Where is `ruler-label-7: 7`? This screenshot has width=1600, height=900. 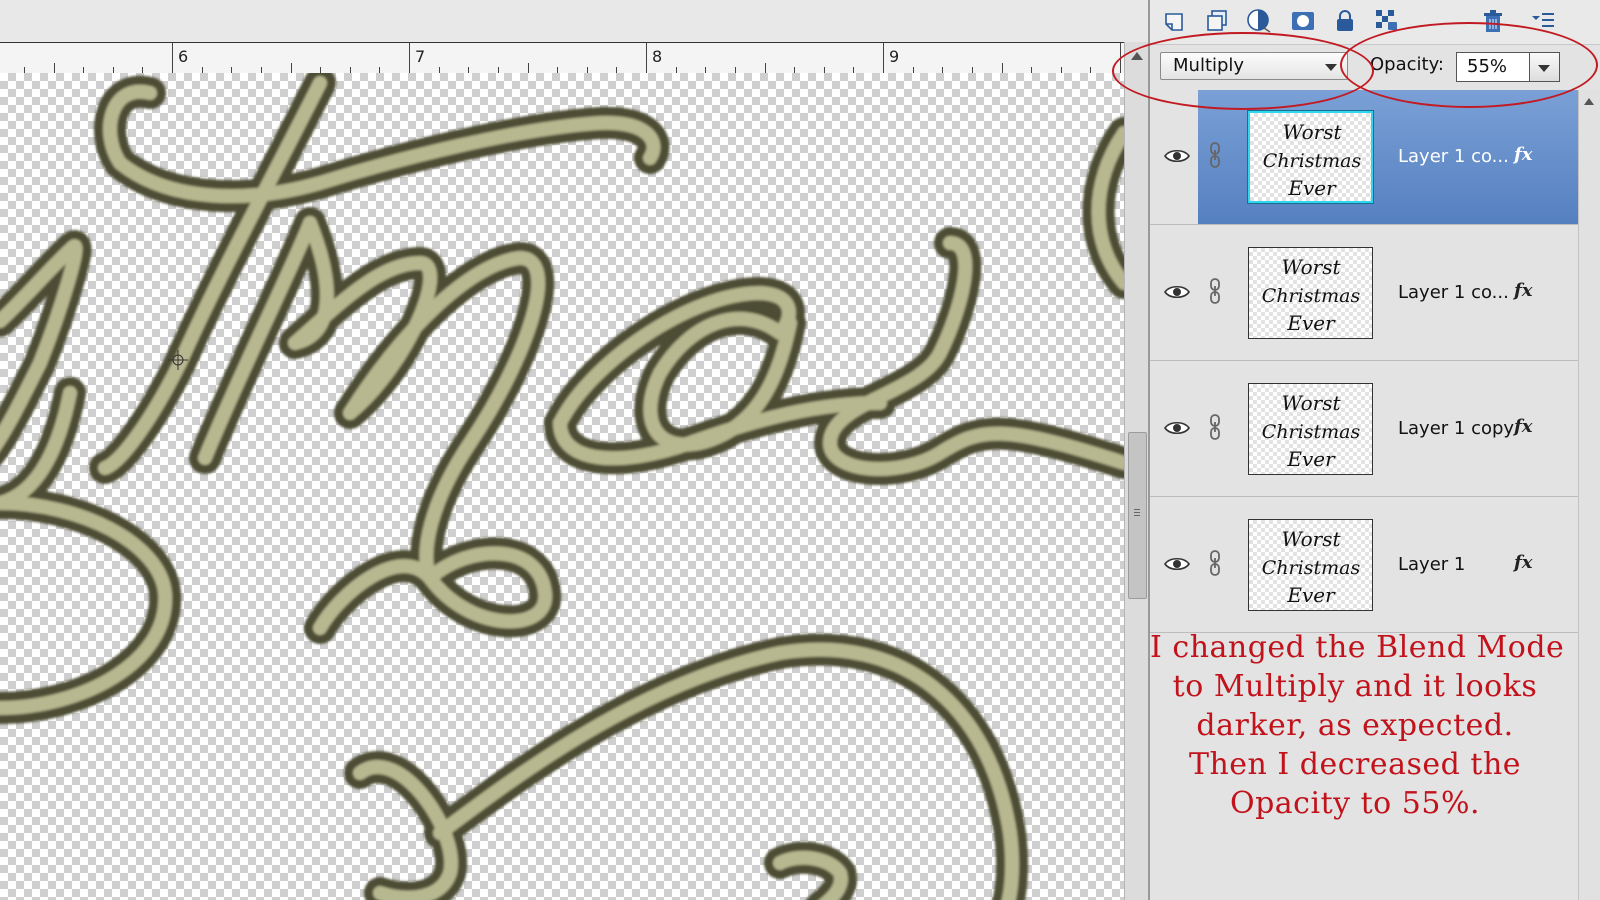 ruler-label-7: 7 is located at coordinates (420, 56).